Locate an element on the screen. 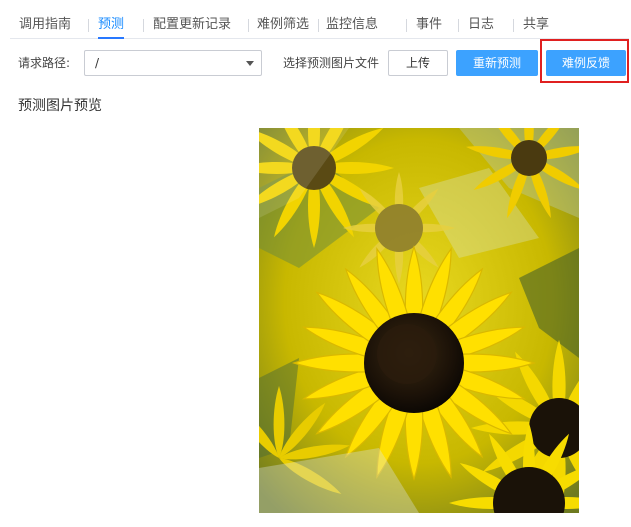 Image resolution: width=631 pixels, height=527 pixels. select-image-file-label: 选择预测图片文件 is located at coordinates (331, 63).